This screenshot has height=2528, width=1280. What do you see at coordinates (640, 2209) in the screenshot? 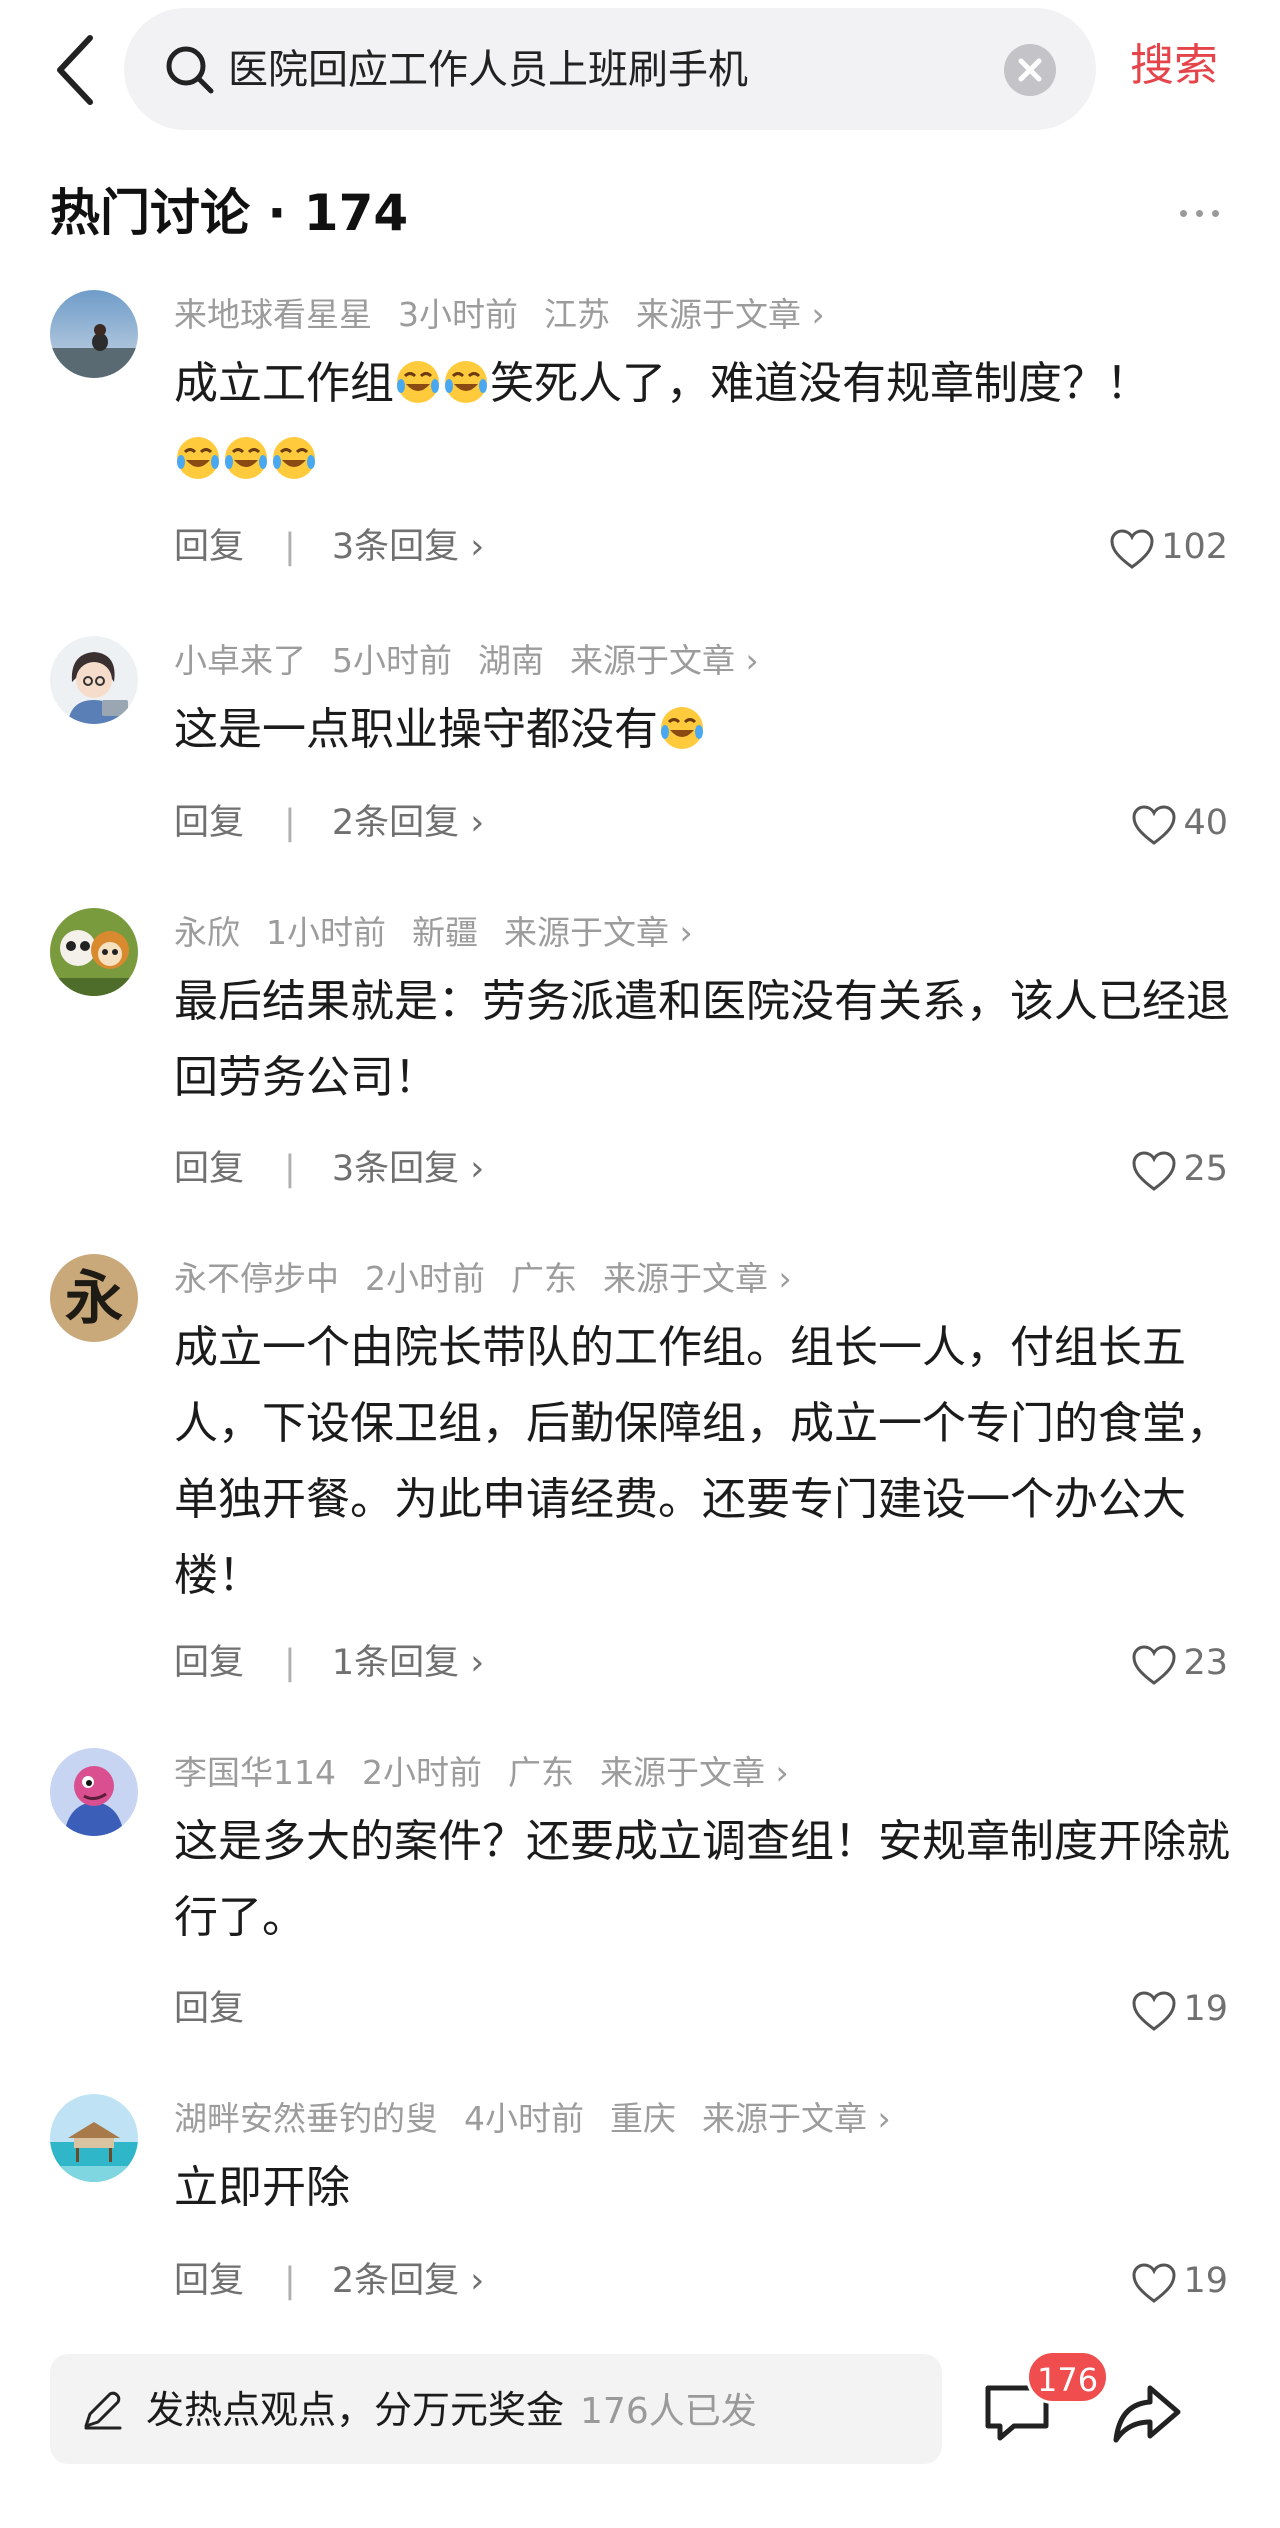
I see `comment-item: 湖畔安然垂钓的叟 4小时前 重庆 来源于文章 › 立即开除 回复 | 2条回复 › 19` at bounding box center [640, 2209].